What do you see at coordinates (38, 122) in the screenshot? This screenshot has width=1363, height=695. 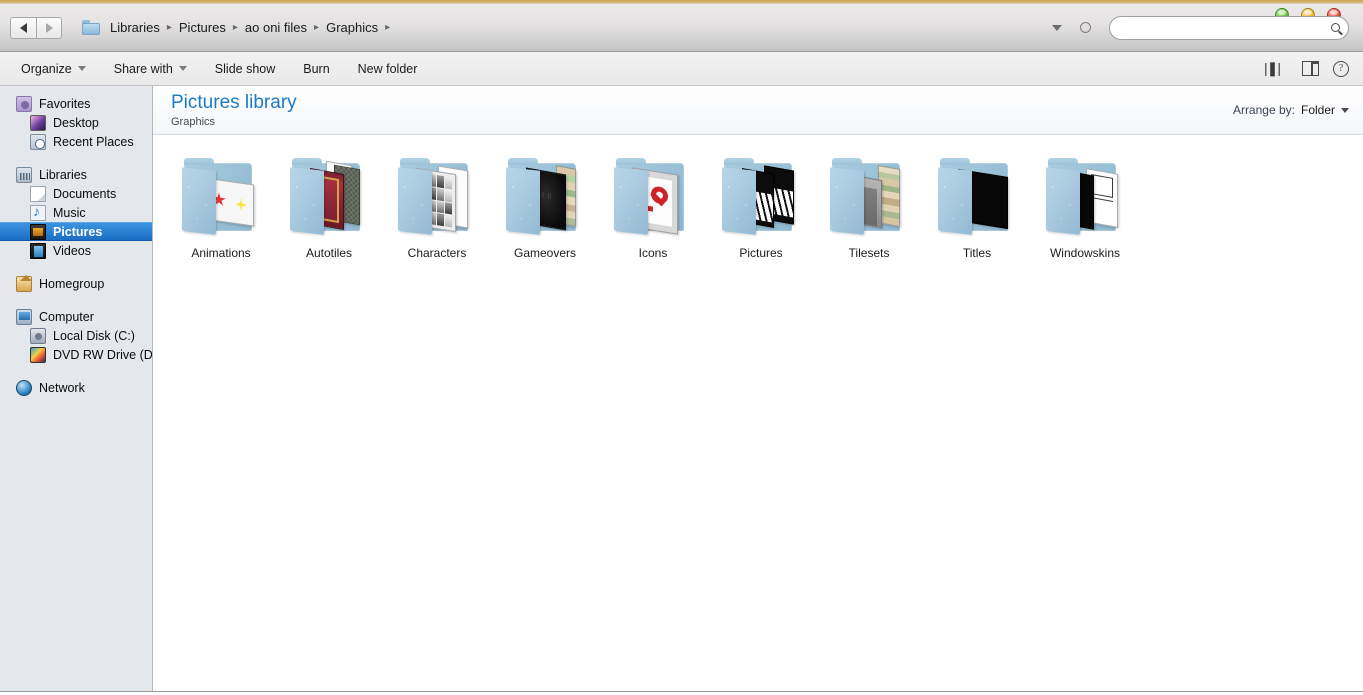 I see `desktop-icon` at bounding box center [38, 122].